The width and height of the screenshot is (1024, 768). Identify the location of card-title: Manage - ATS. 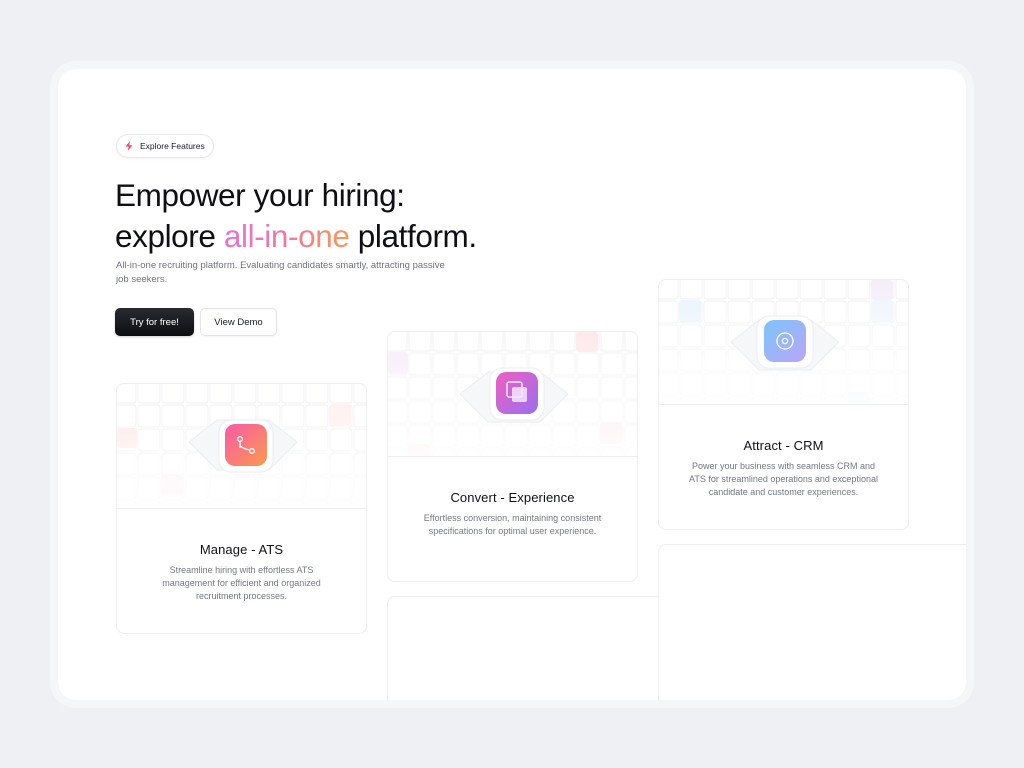
(241, 549).